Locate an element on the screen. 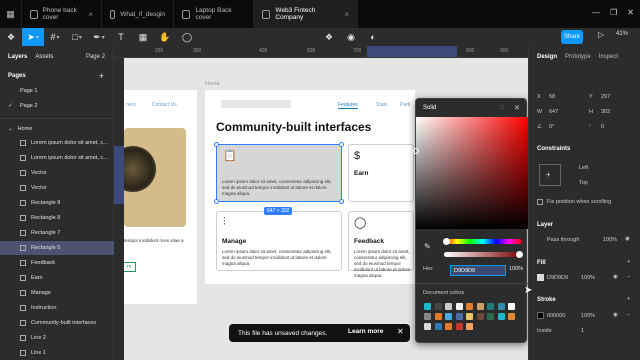 This screenshot has width=640, height=360. close-window-icon: ✕ is located at coordinates (630, 12).